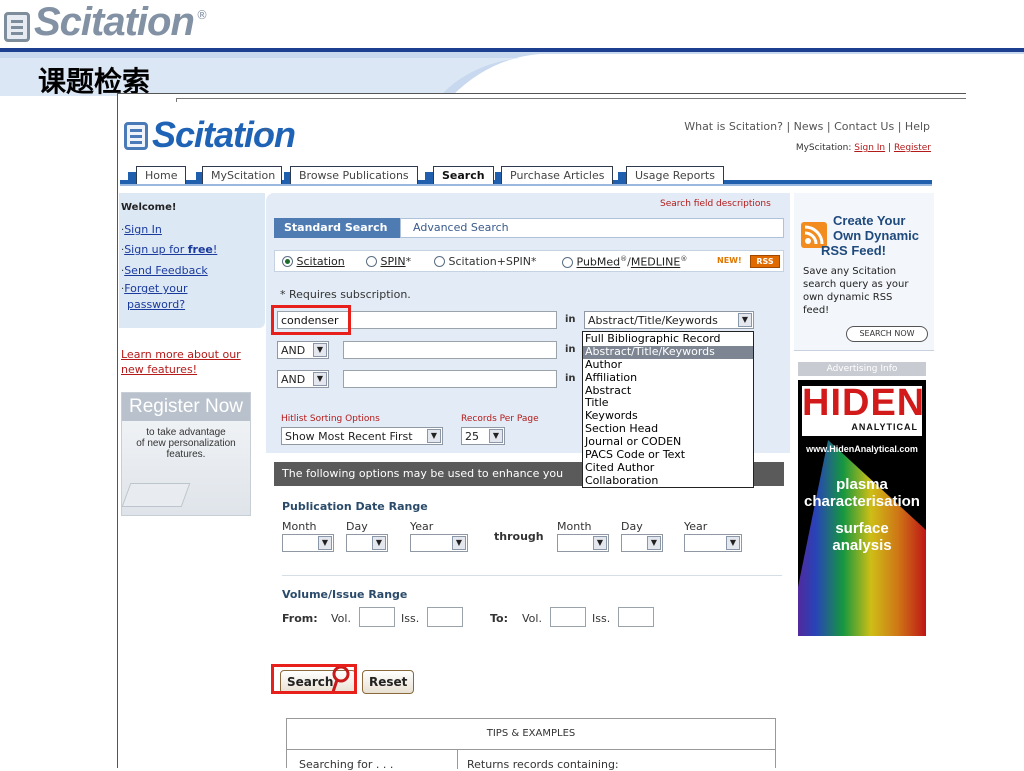 This screenshot has width=1024, height=771. Describe the element at coordinates (308, 543) in the screenshot. I see `from-month-select: ▼` at that location.